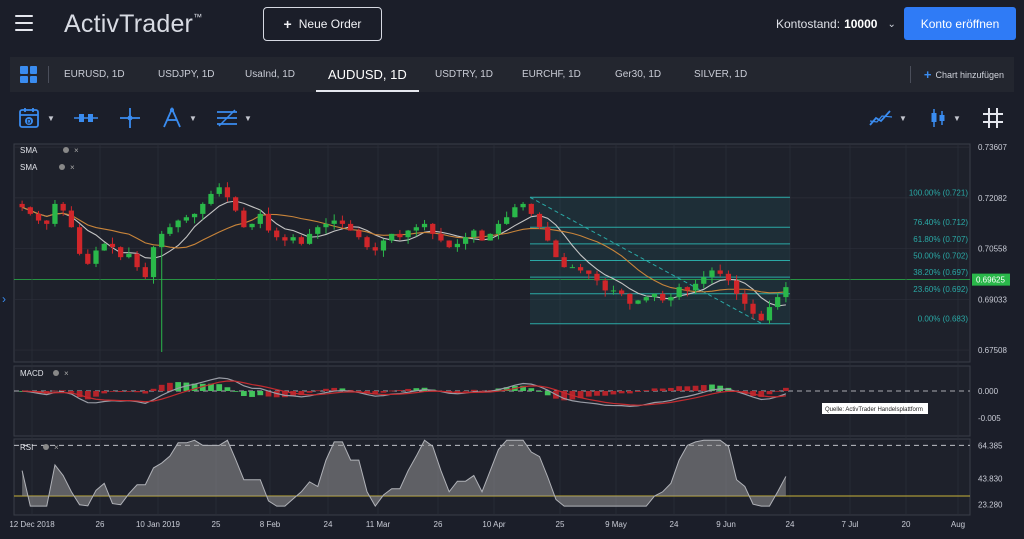  Describe the element at coordinates (988, 391) in the screenshot. I see `y-tick-label: 0.000` at that location.